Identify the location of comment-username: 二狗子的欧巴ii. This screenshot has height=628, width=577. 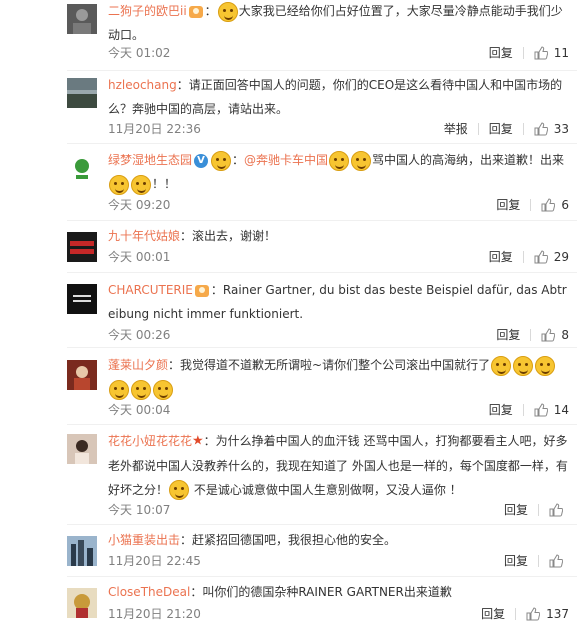
(147, 11).